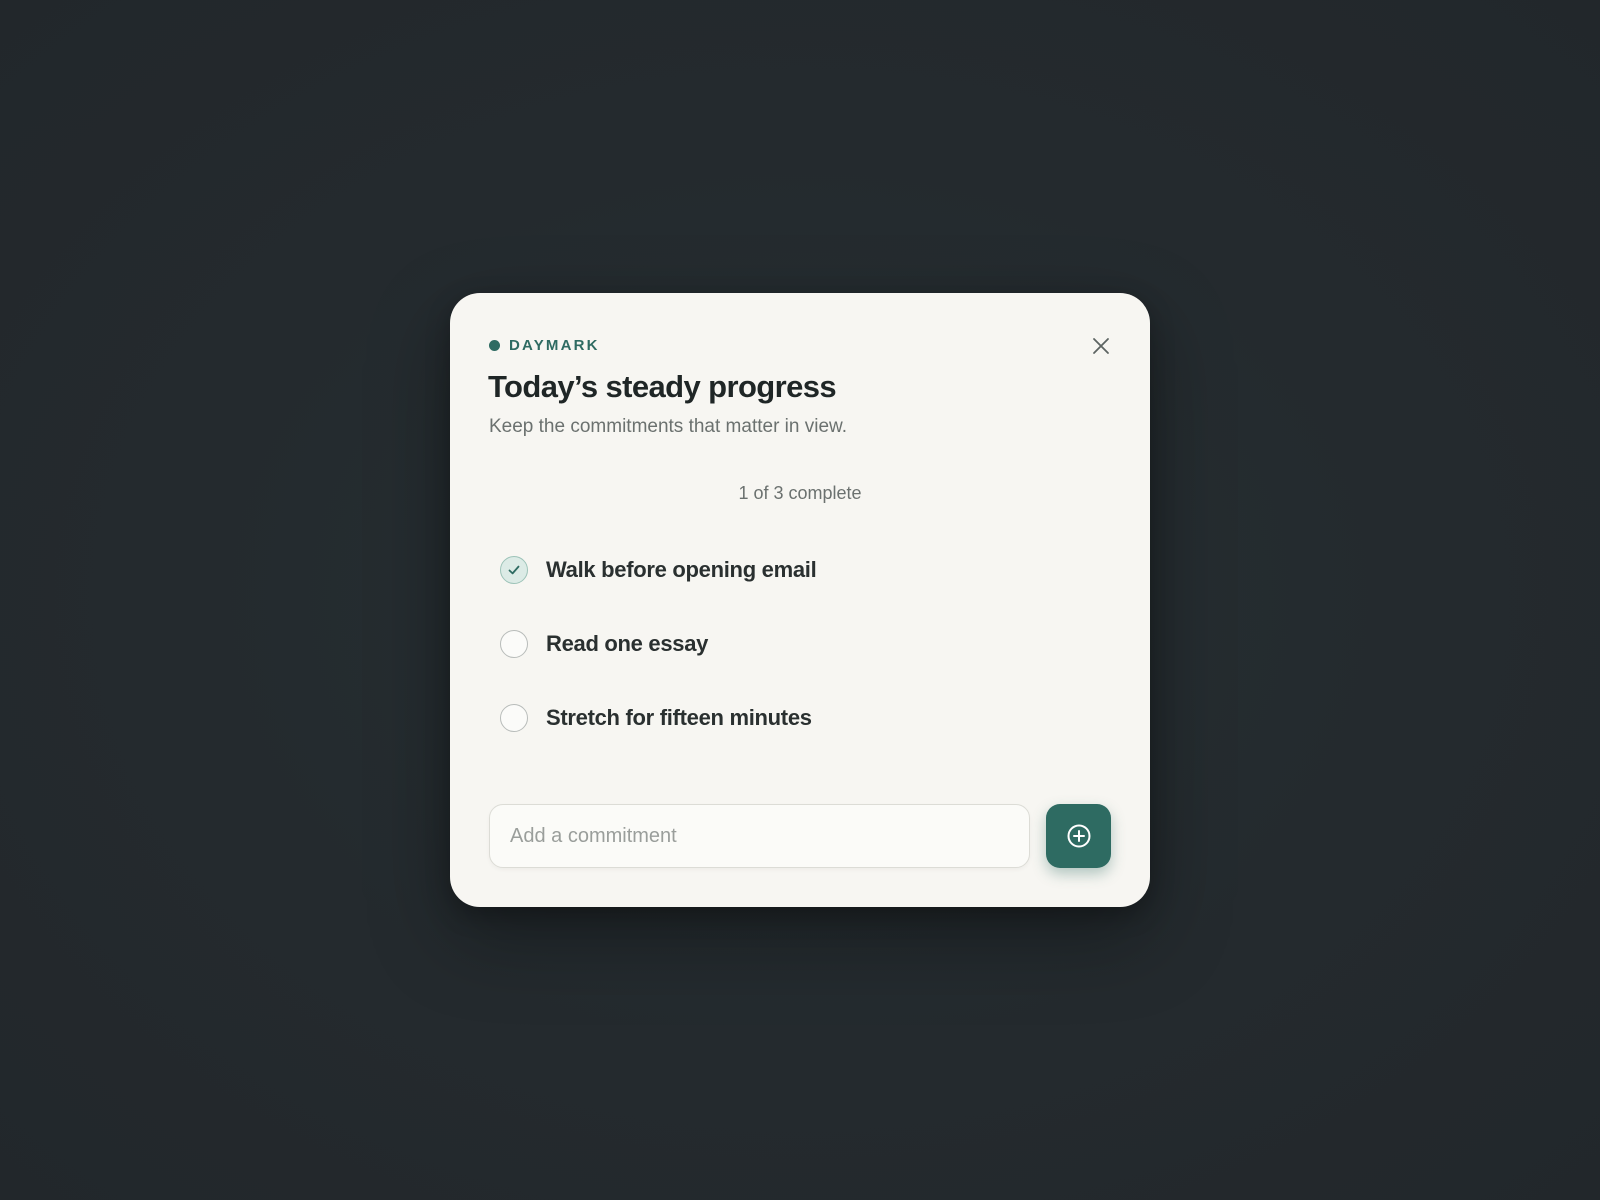  What do you see at coordinates (800, 493) in the screenshot?
I see `progress-status: 1 of 3 complete` at bounding box center [800, 493].